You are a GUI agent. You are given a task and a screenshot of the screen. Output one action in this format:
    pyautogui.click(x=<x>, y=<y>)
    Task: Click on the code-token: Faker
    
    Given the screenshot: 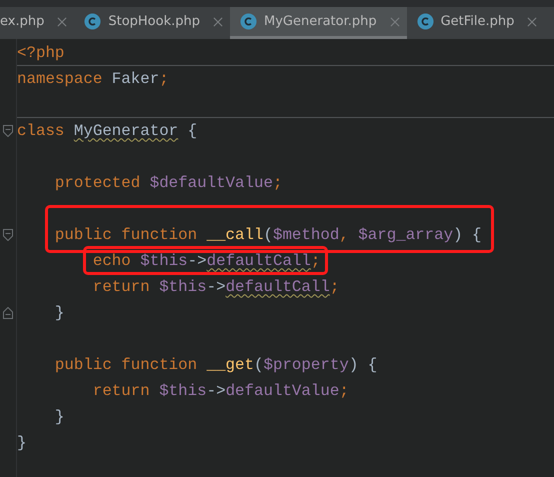 What is the action you would take?
    pyautogui.click(x=136, y=79)
    